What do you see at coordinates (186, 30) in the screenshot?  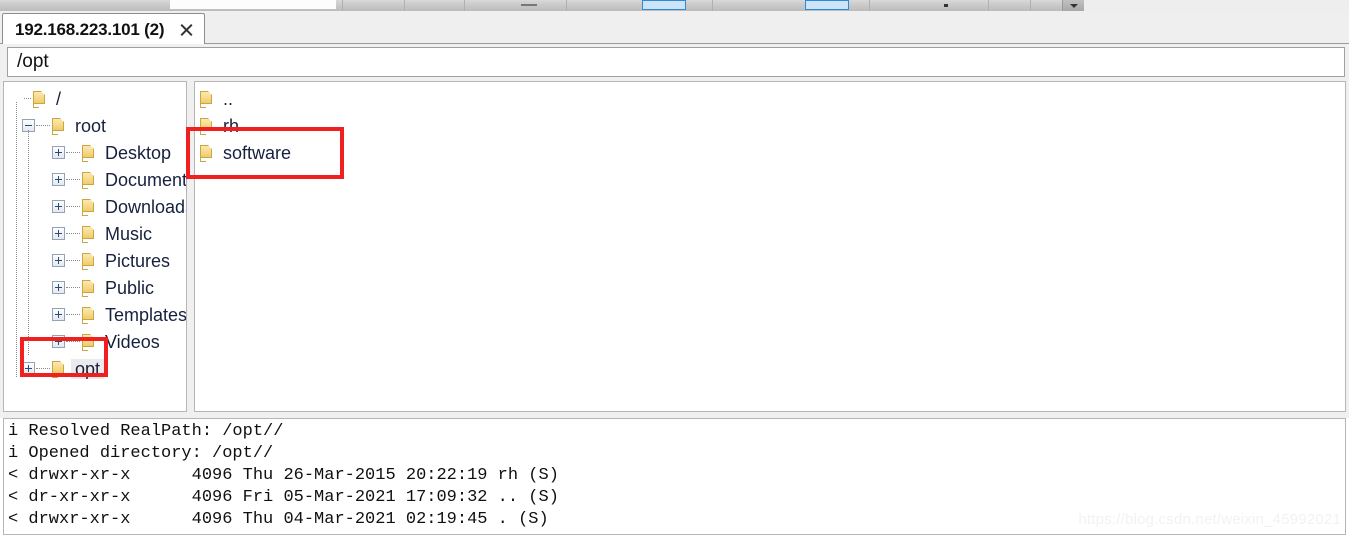 I see `close-icon` at bounding box center [186, 30].